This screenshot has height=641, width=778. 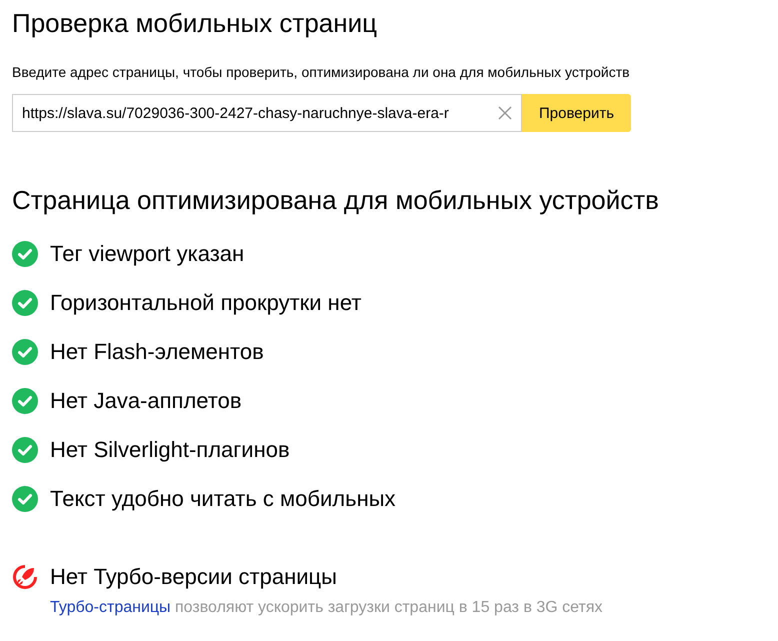 What do you see at coordinates (206, 303) in the screenshot?
I see `check-label: Горизонтальной прокрутки нет` at bounding box center [206, 303].